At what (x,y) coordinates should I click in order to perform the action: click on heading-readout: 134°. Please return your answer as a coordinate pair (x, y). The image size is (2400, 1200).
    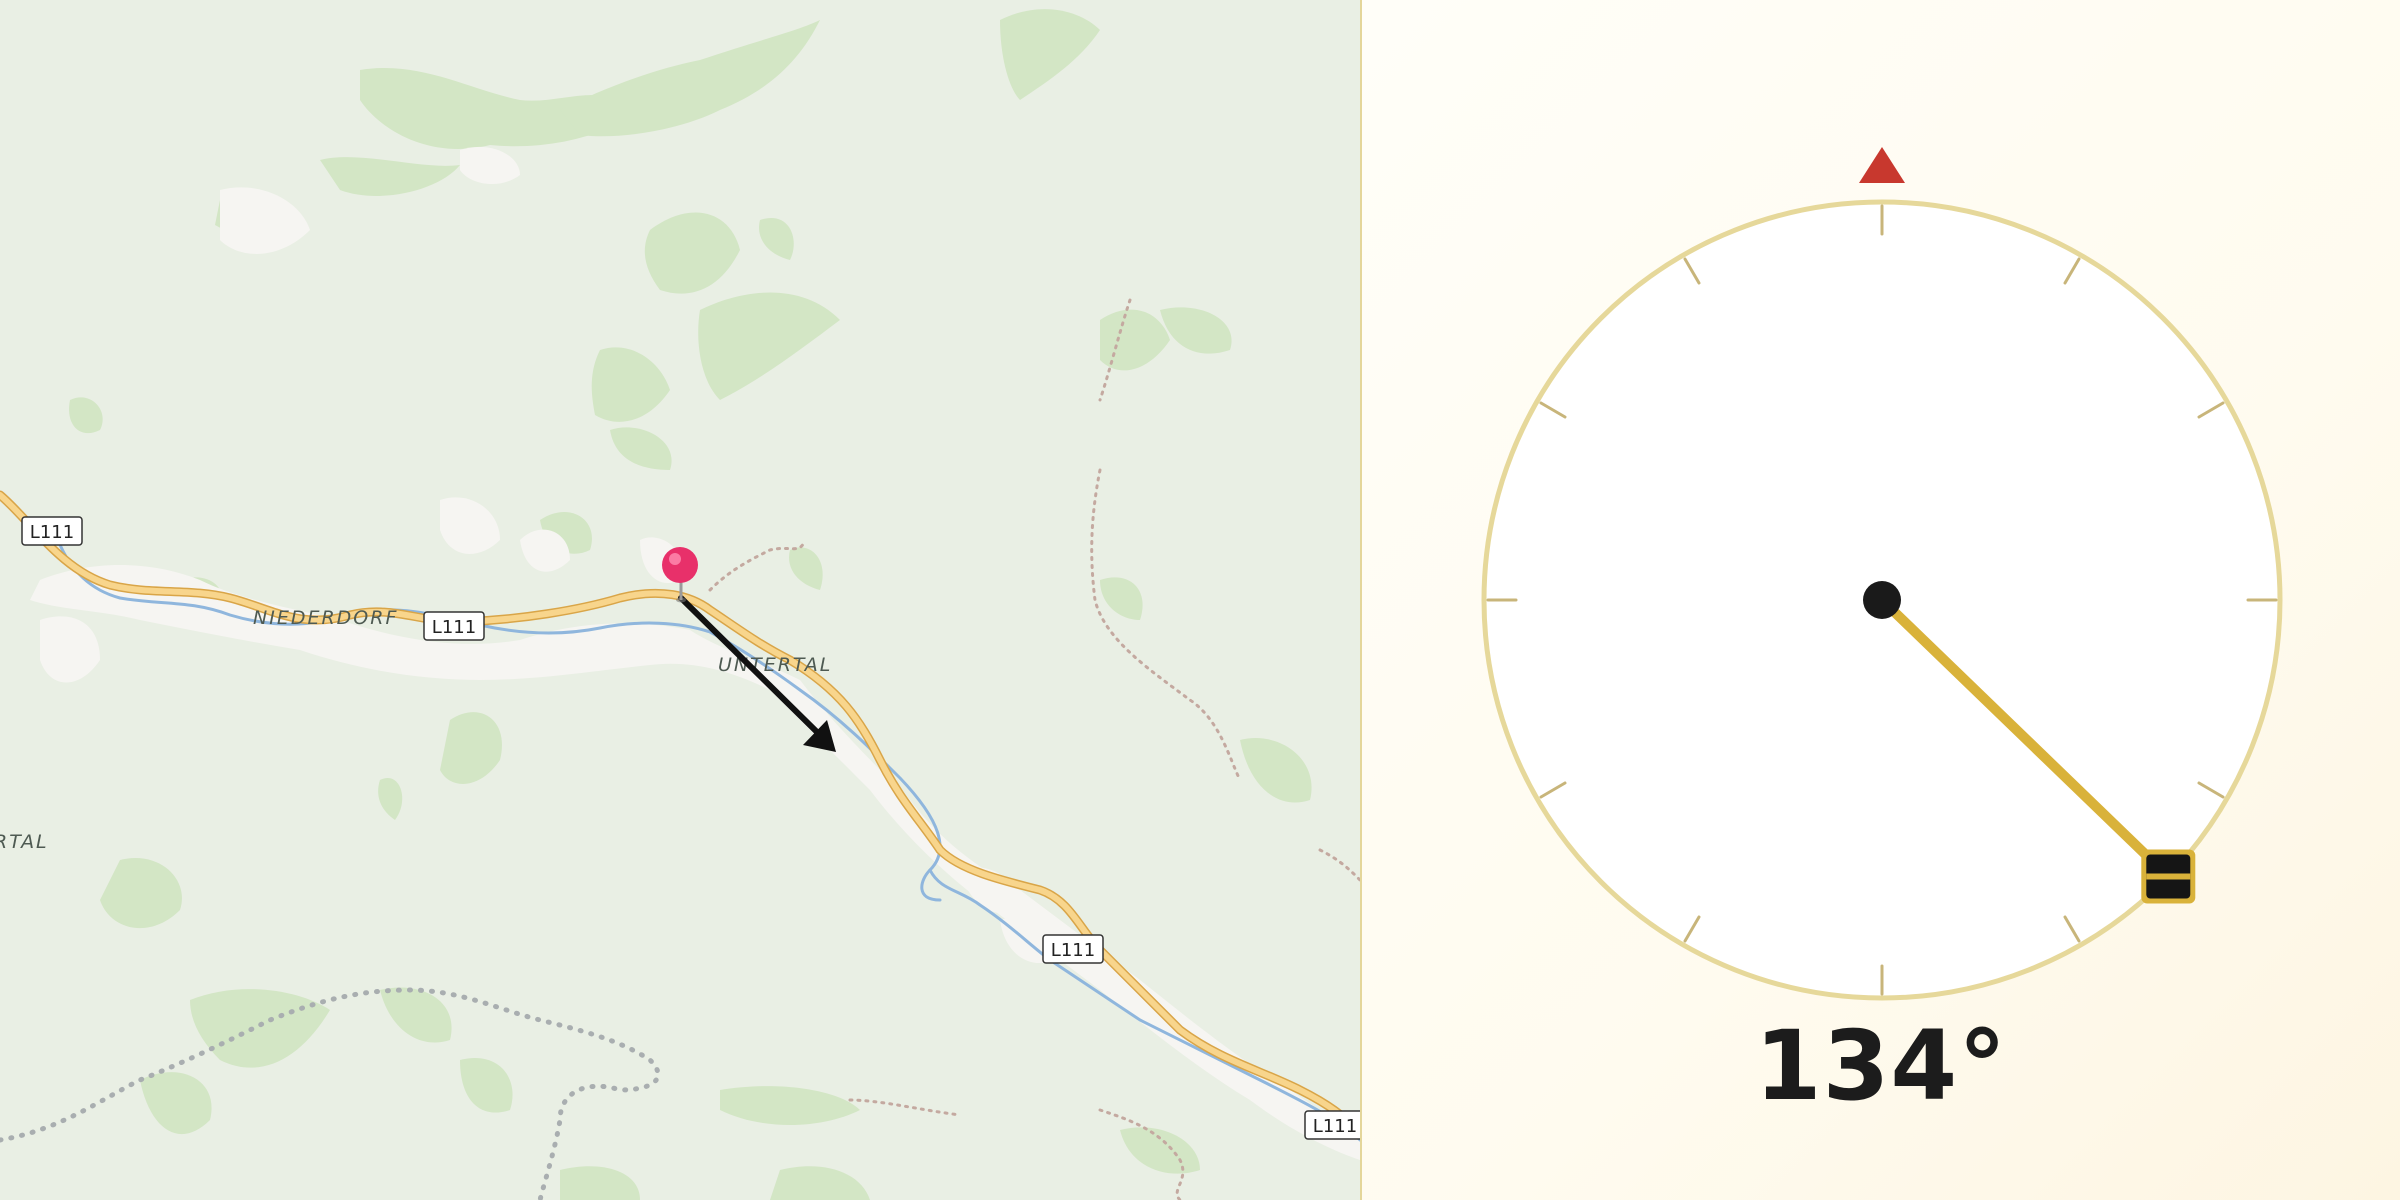
    Looking at the image, I should click on (1881, 1066).